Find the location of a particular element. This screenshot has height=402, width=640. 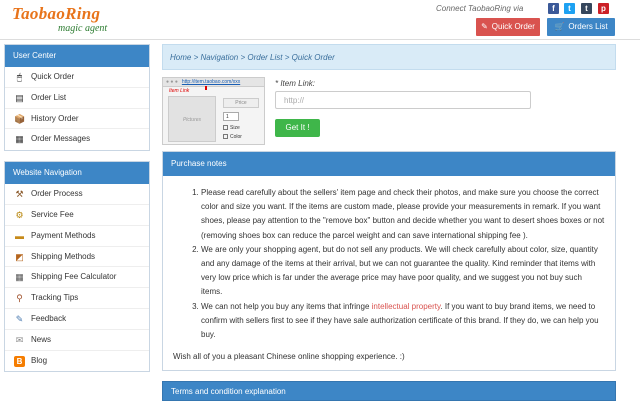

messages-icon: ▦ is located at coordinates (19, 139).